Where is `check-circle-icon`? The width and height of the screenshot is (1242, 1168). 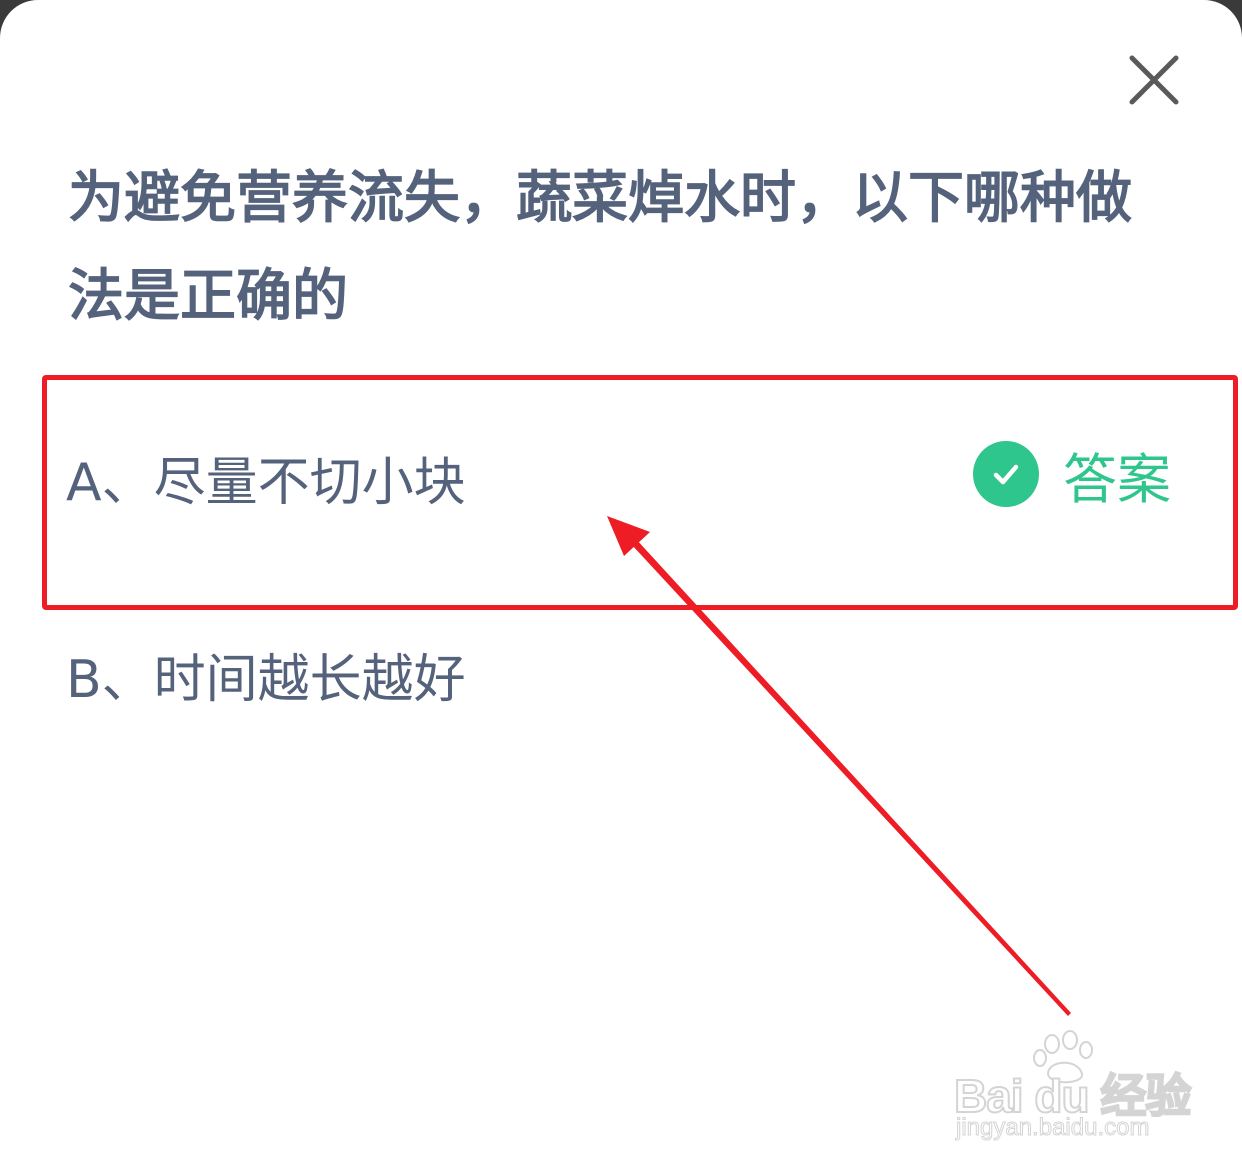
check-circle-icon is located at coordinates (1006, 474).